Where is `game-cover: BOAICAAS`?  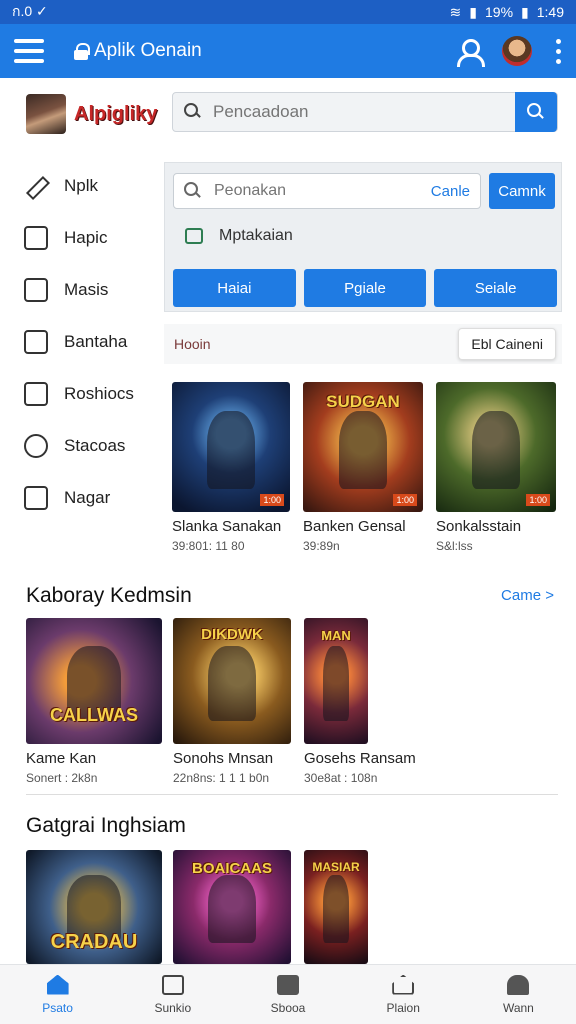
game-cover: BOAICAAS is located at coordinates (232, 907).